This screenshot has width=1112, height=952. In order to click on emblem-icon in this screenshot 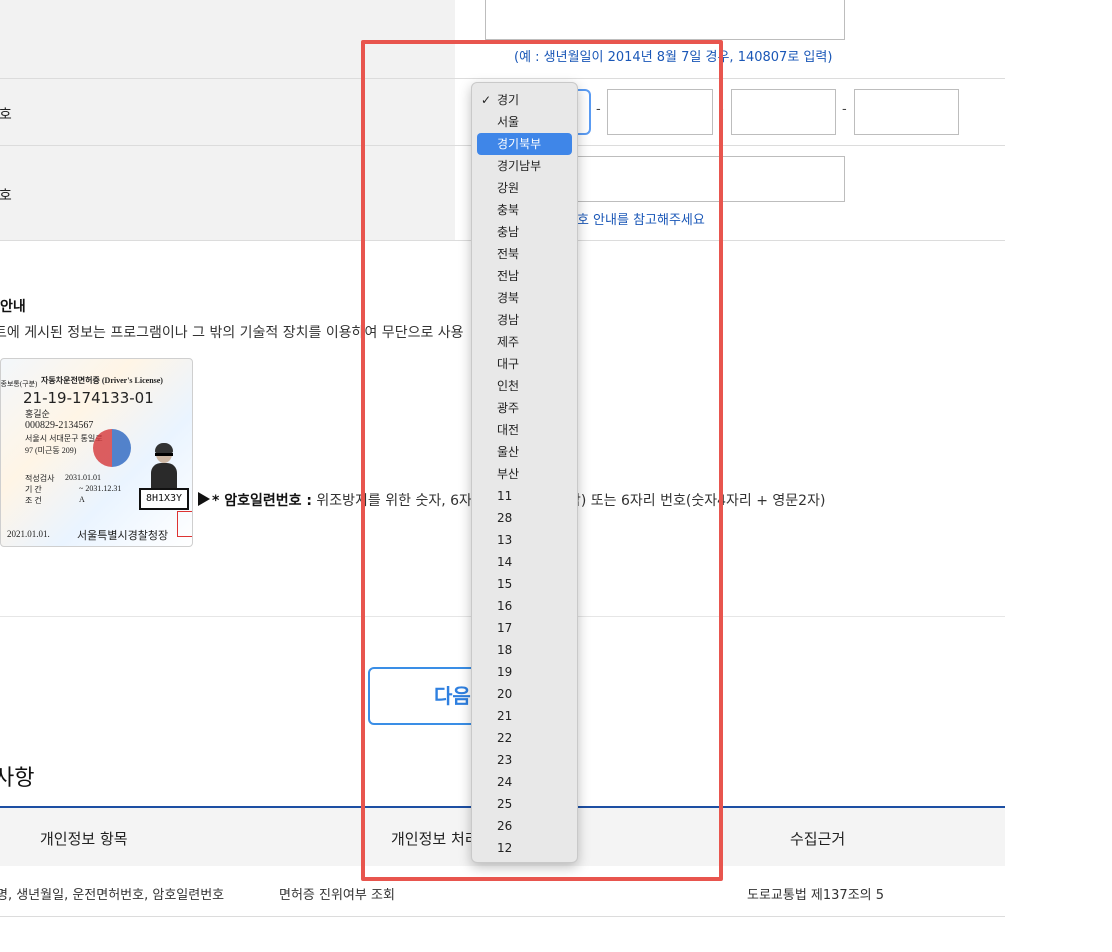, I will do `click(112, 448)`.